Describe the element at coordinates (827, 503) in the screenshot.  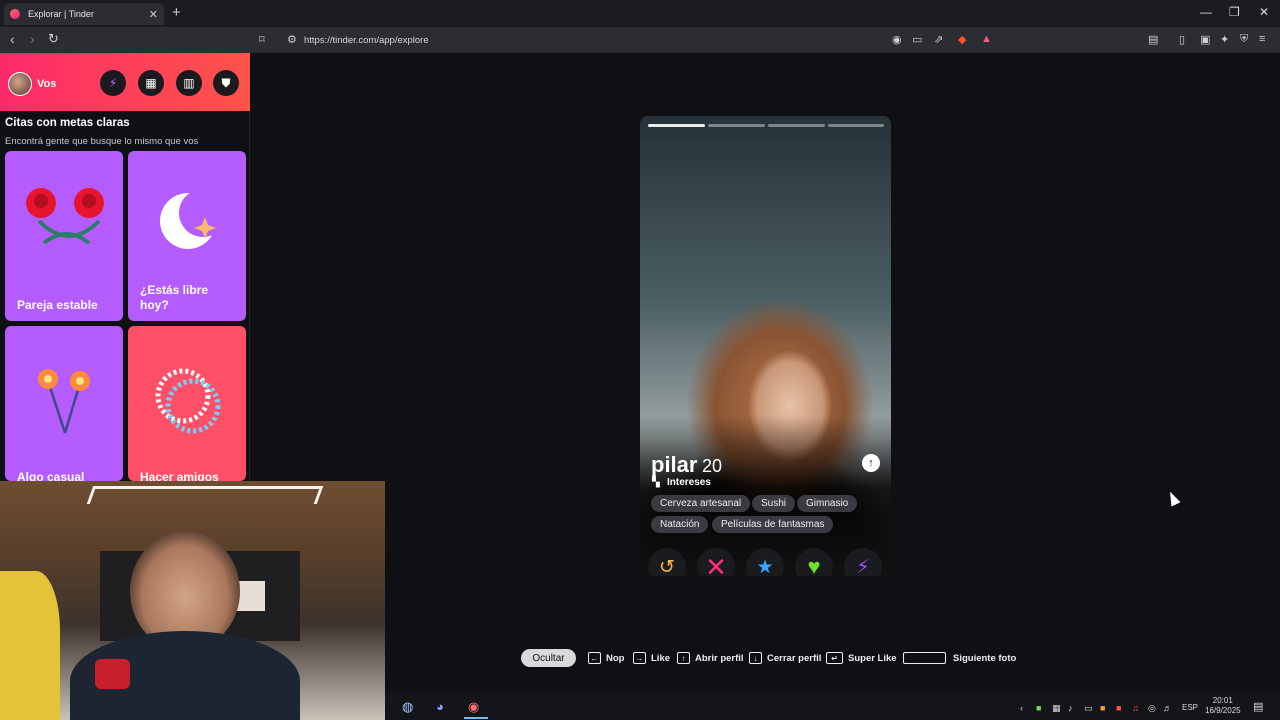
I see `interest-chip: Gimnasio` at that location.